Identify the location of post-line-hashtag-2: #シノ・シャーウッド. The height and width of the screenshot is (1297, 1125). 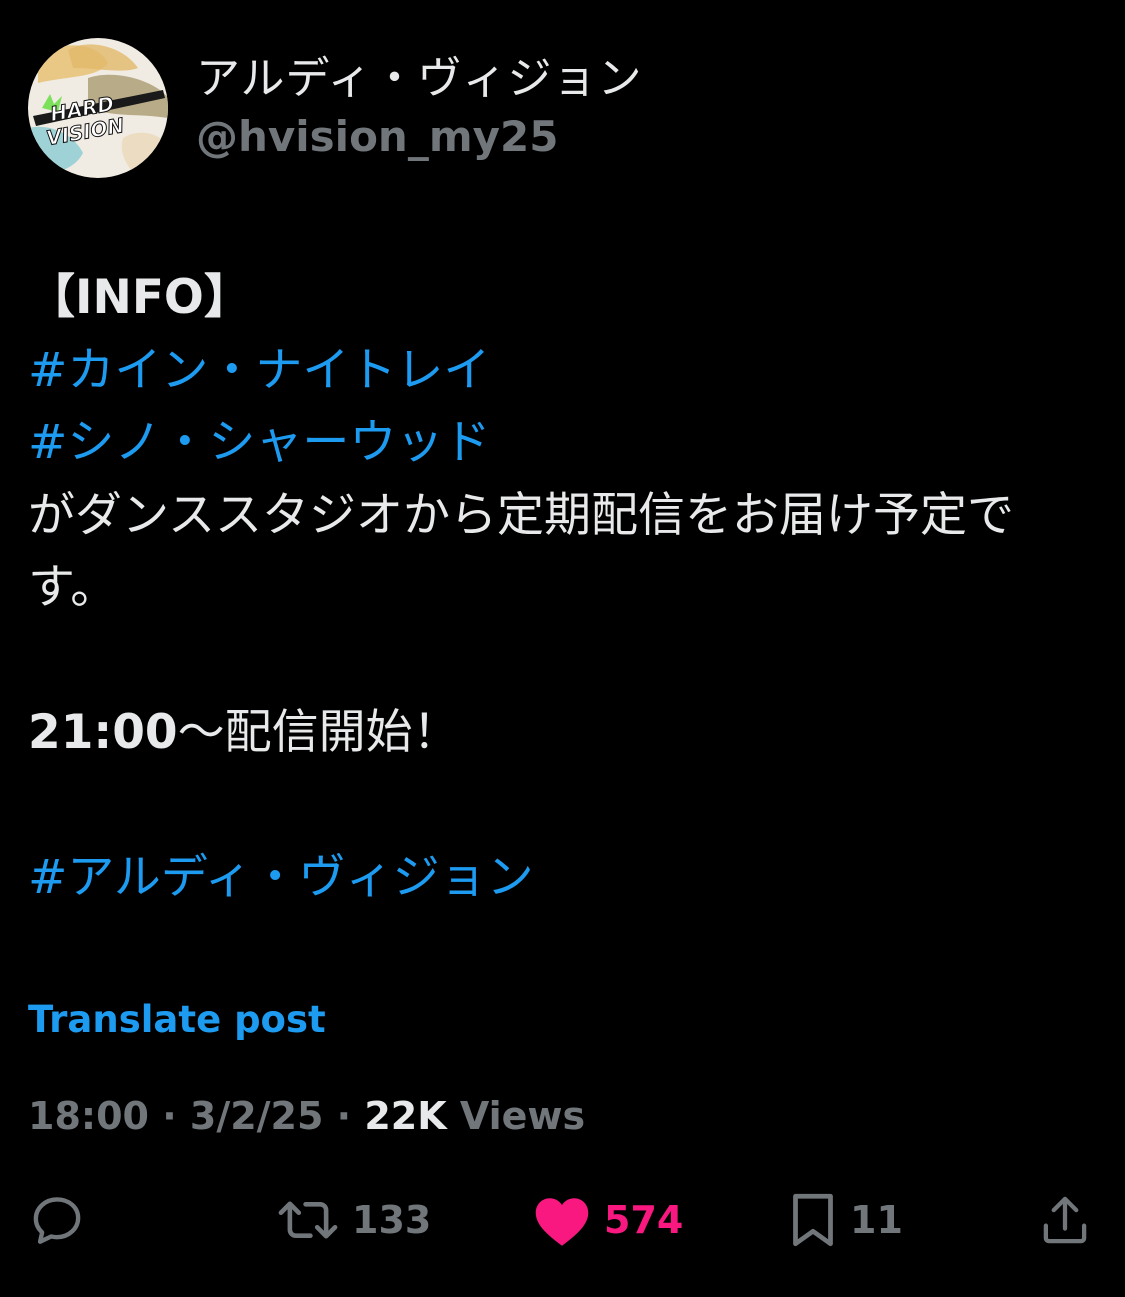
(558, 443).